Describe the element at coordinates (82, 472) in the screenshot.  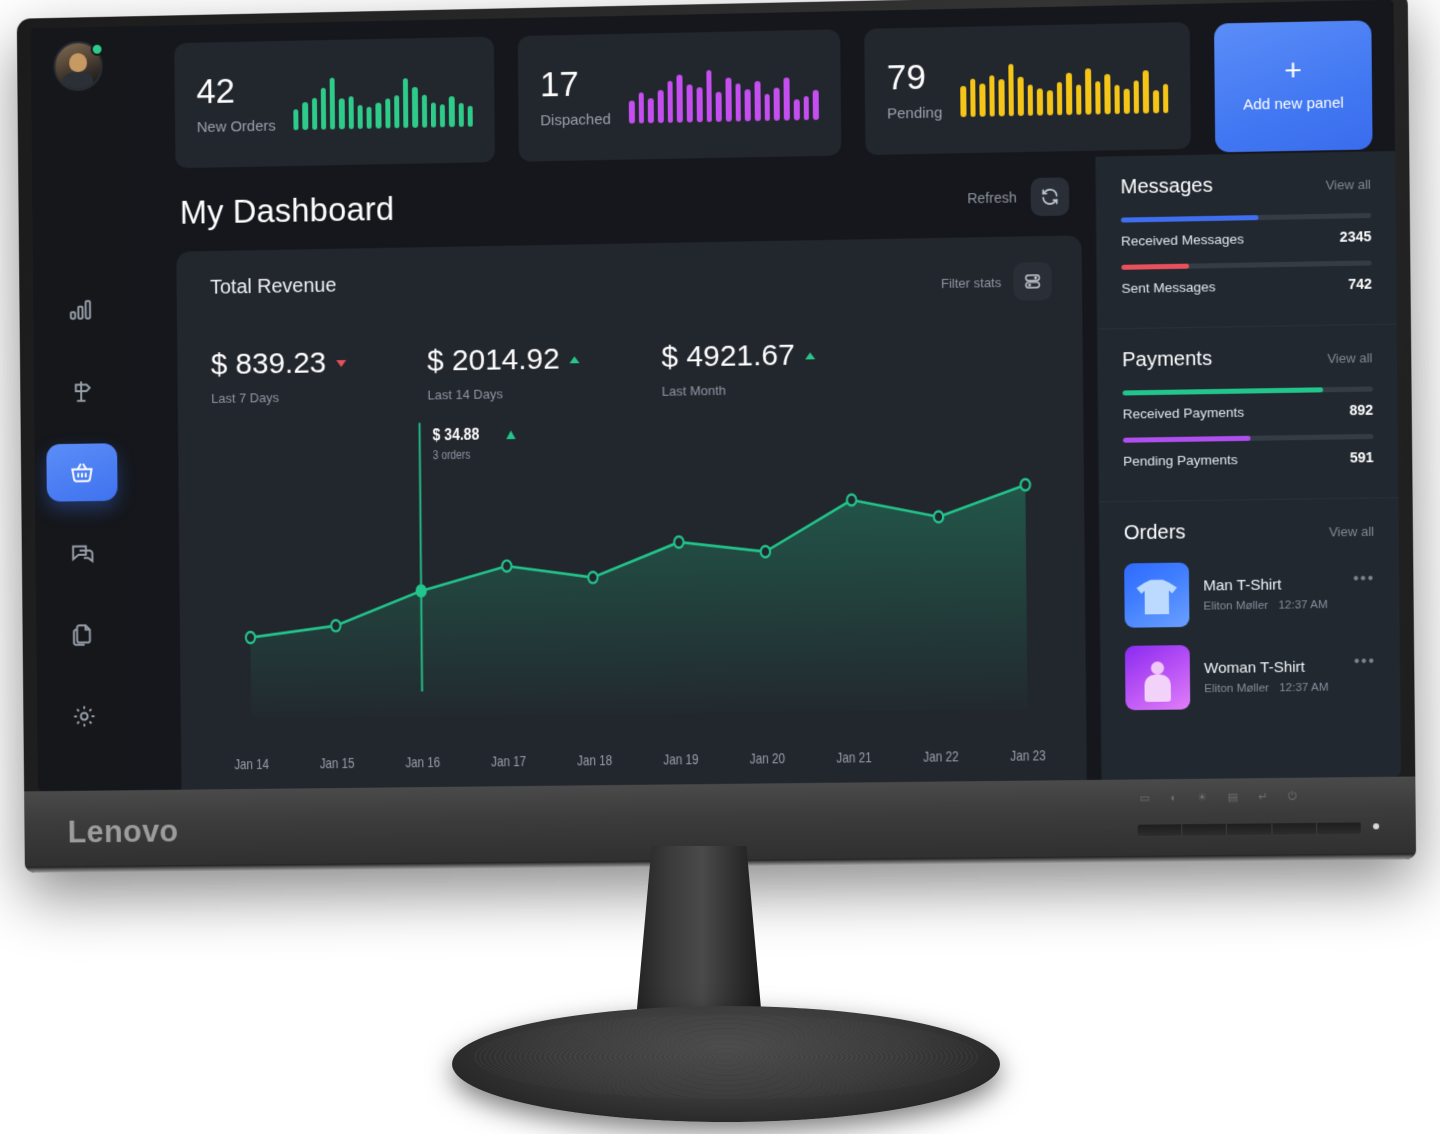
I see `sidebar-item-orders` at that location.